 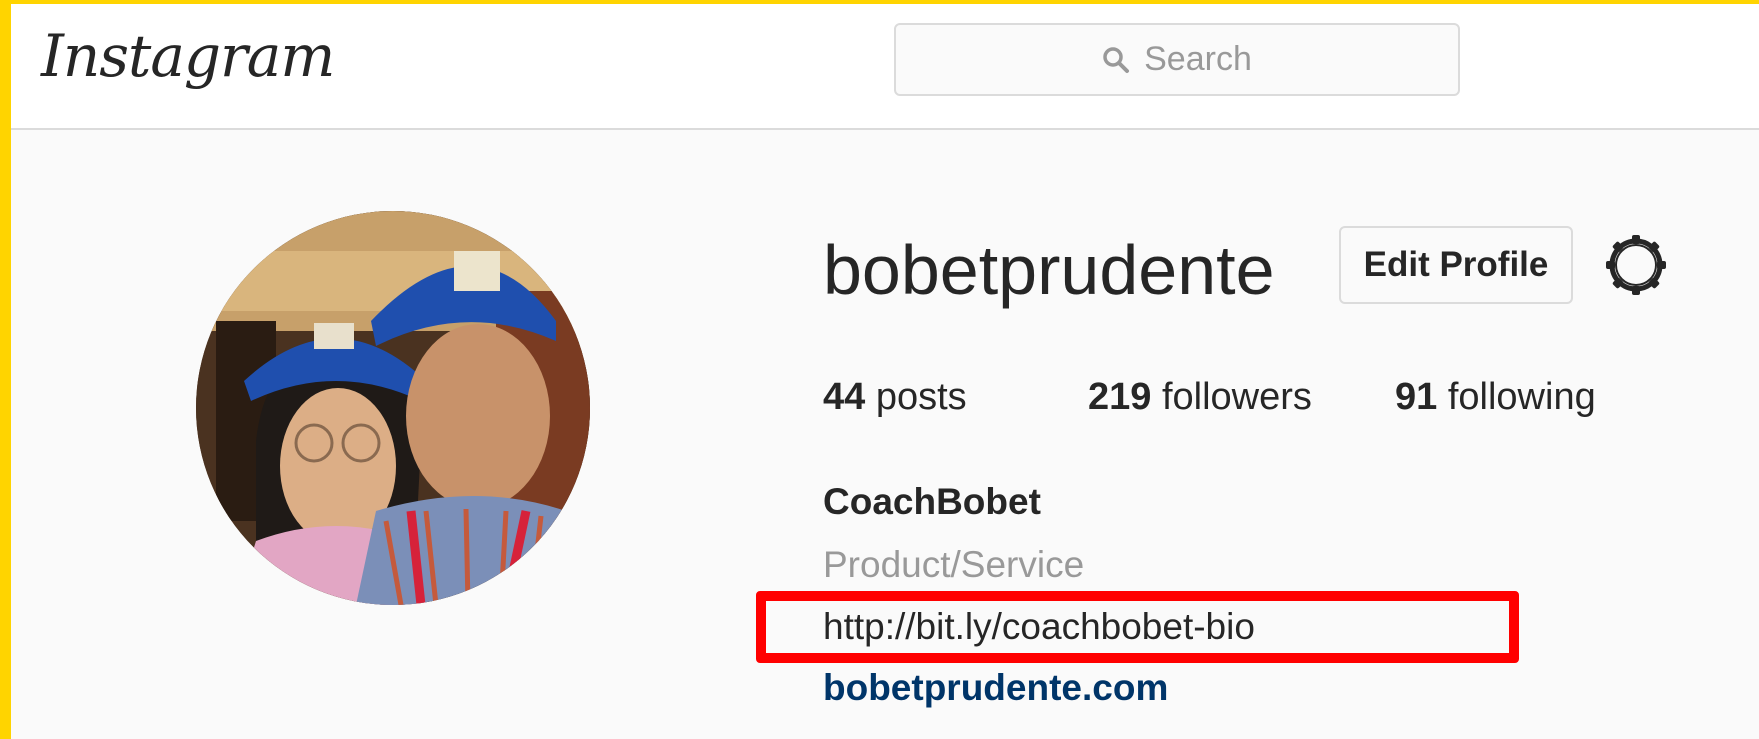 I want to click on avatar-photo, so click(x=393, y=408).